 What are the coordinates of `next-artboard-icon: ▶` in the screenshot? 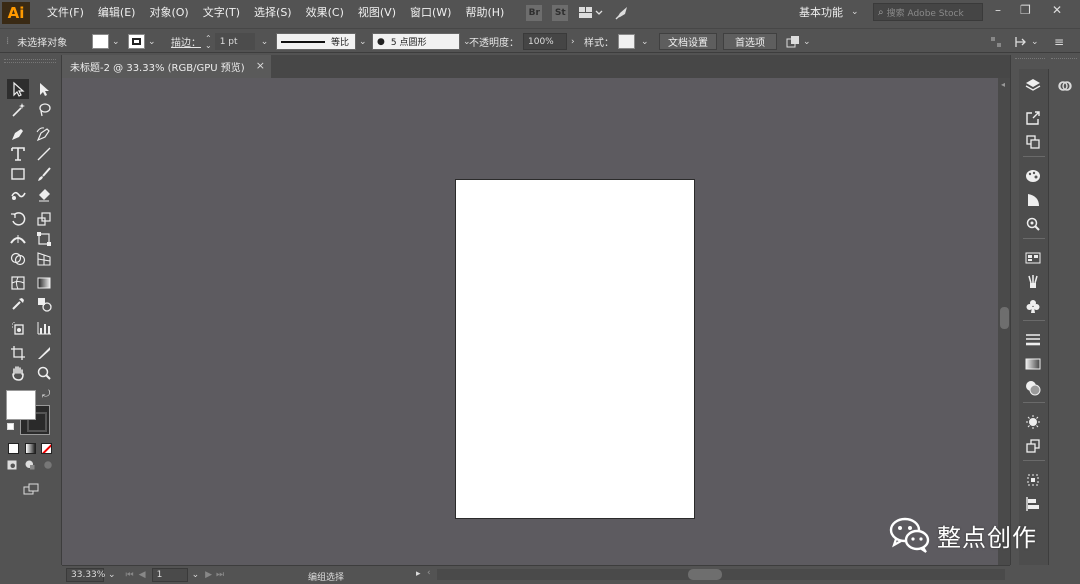 It's located at (208, 575).